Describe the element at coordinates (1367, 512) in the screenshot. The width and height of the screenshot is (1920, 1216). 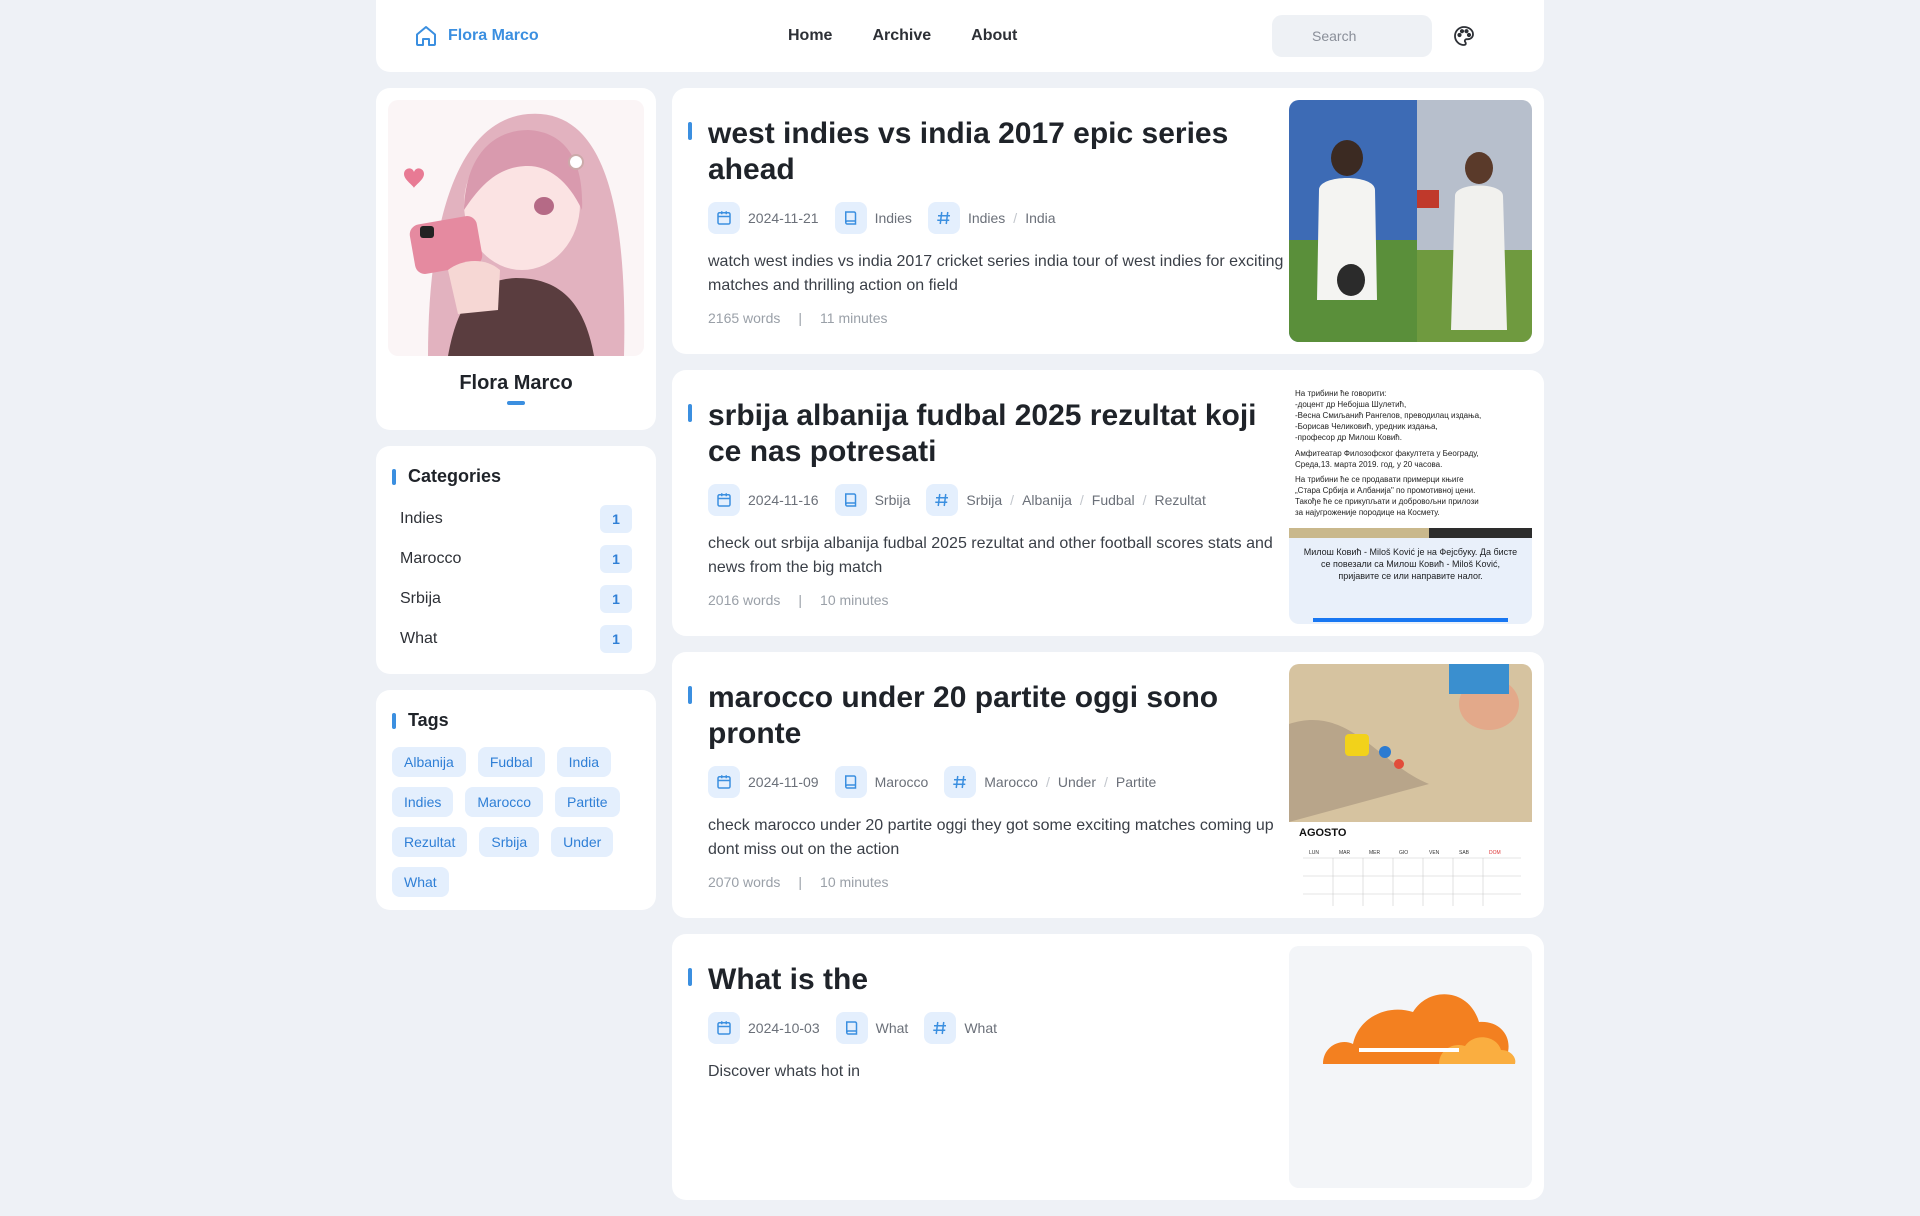
I see `thumb-text-line: за најугроженије породице на Космету.` at that location.